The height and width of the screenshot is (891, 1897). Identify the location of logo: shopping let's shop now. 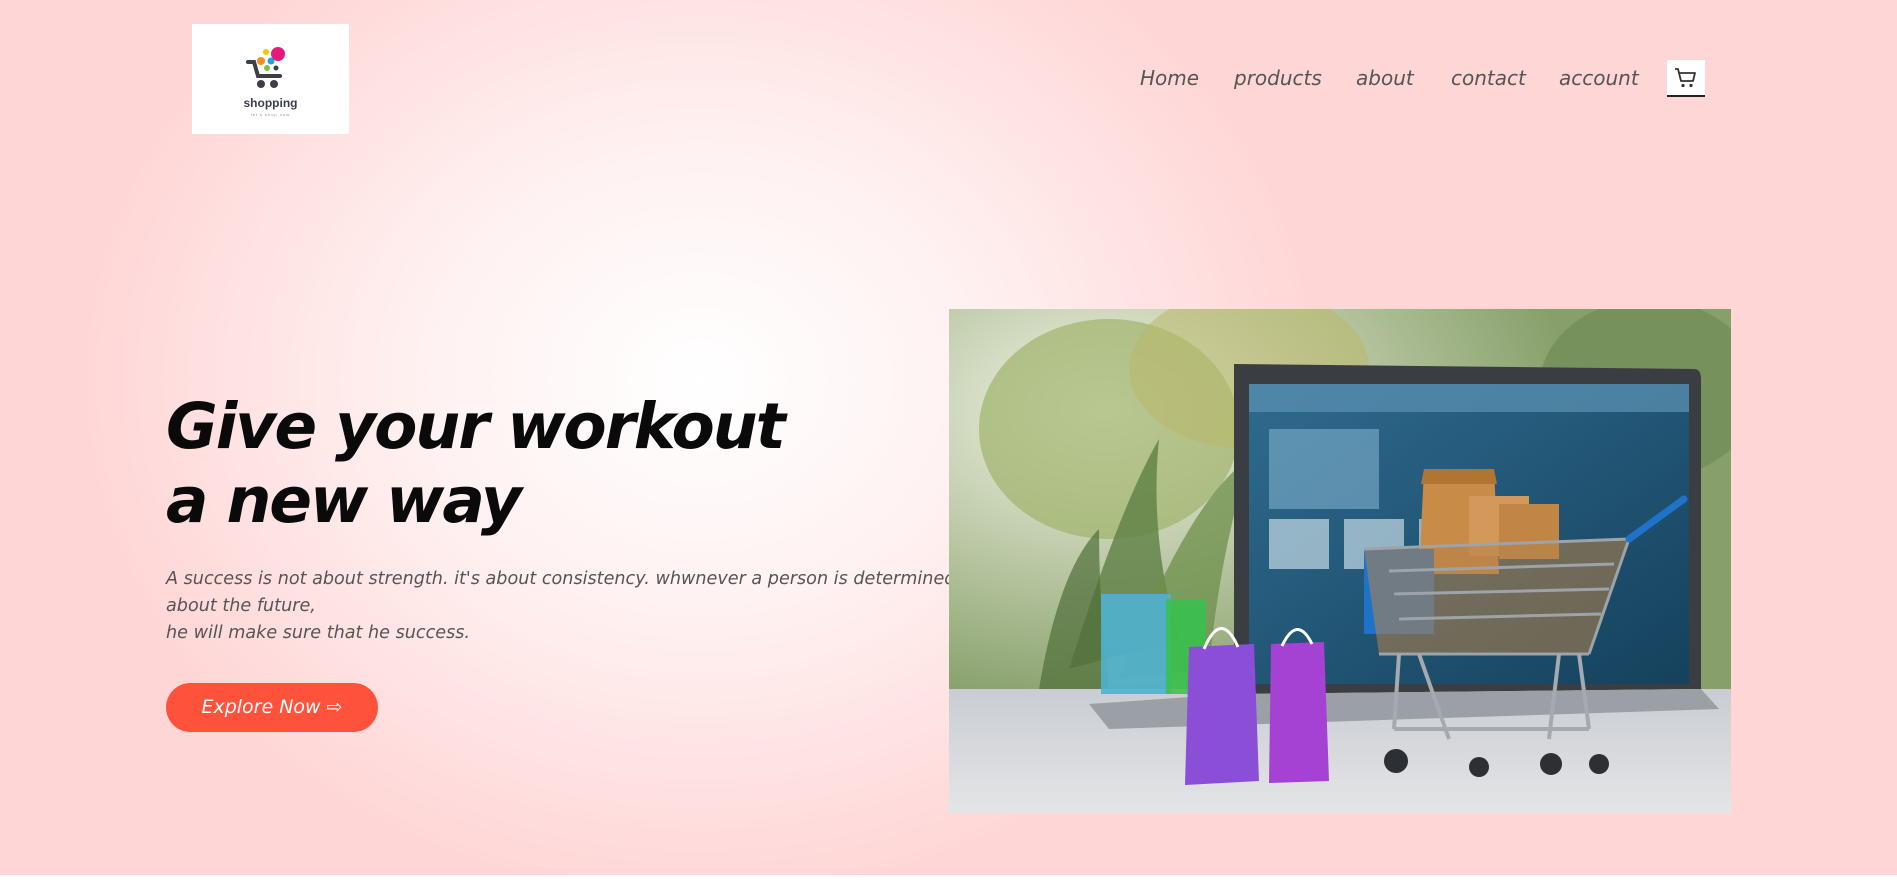
(270, 79).